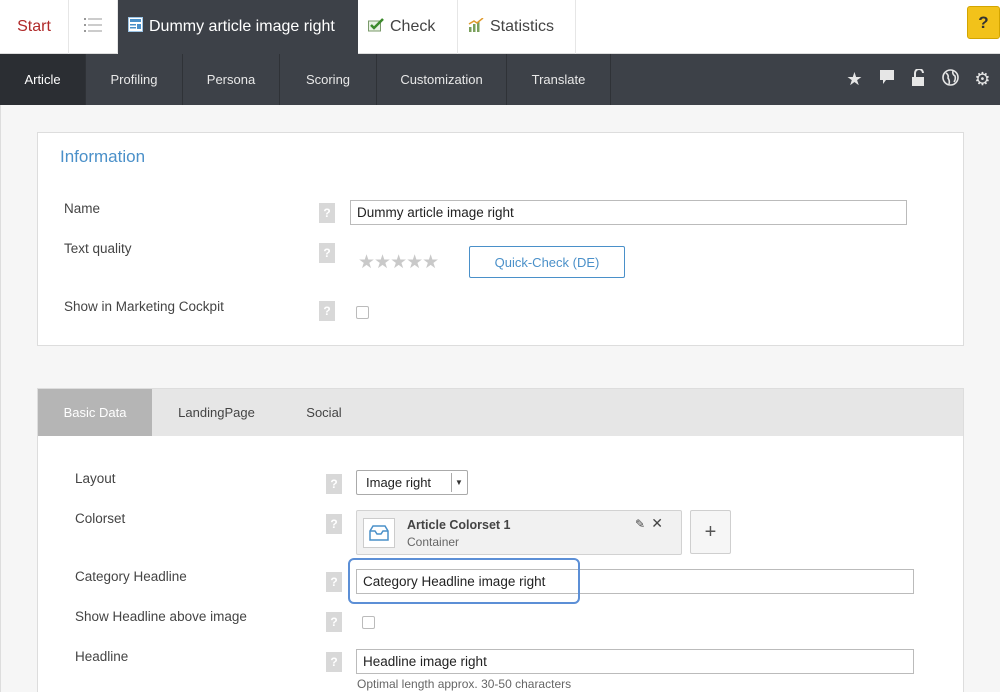  Describe the element at coordinates (131, 576) in the screenshot. I see `category-headline-label: Category Headline` at that location.